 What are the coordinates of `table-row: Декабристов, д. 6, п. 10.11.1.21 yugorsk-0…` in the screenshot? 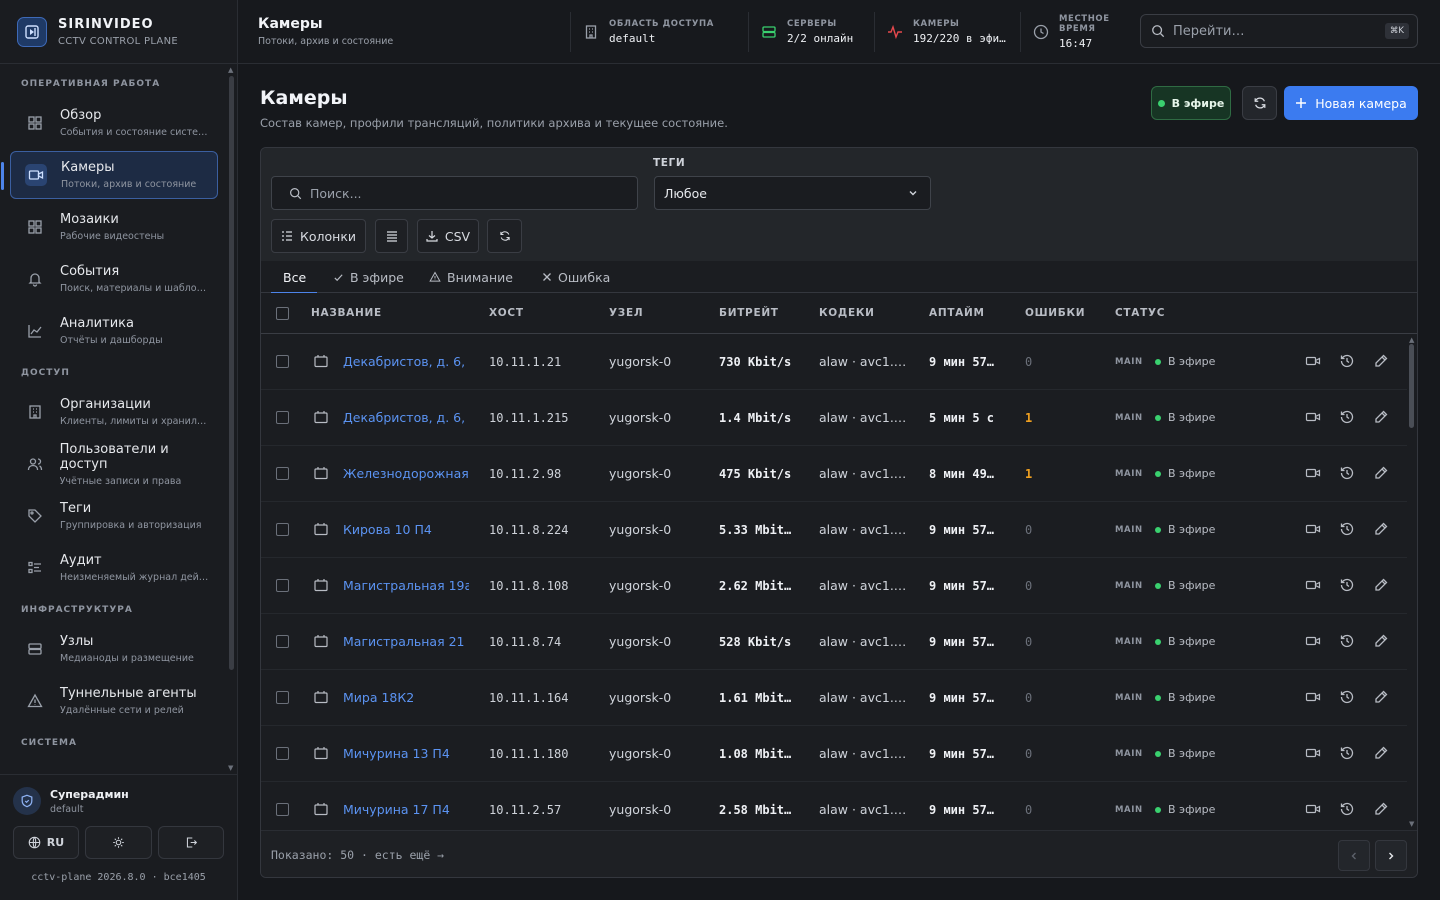 It's located at (834, 362).